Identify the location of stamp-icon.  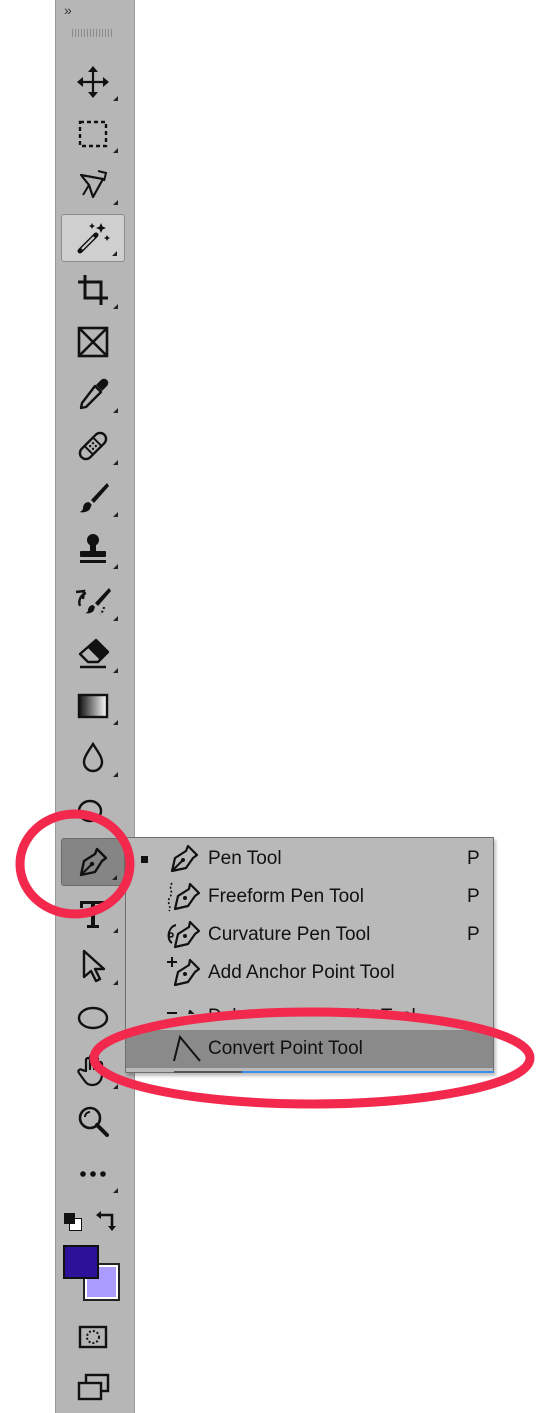
(93, 548).